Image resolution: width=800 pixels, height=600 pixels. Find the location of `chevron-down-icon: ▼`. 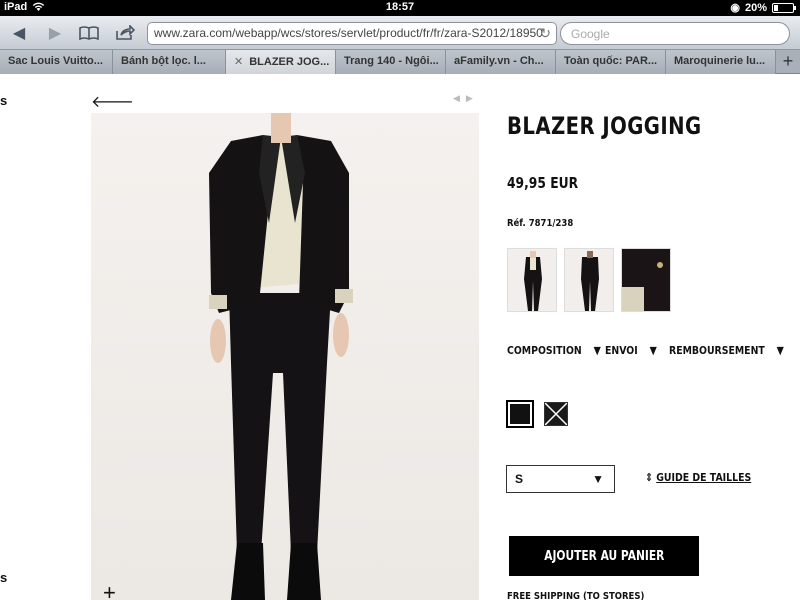

chevron-down-icon: ▼ is located at coordinates (598, 479).